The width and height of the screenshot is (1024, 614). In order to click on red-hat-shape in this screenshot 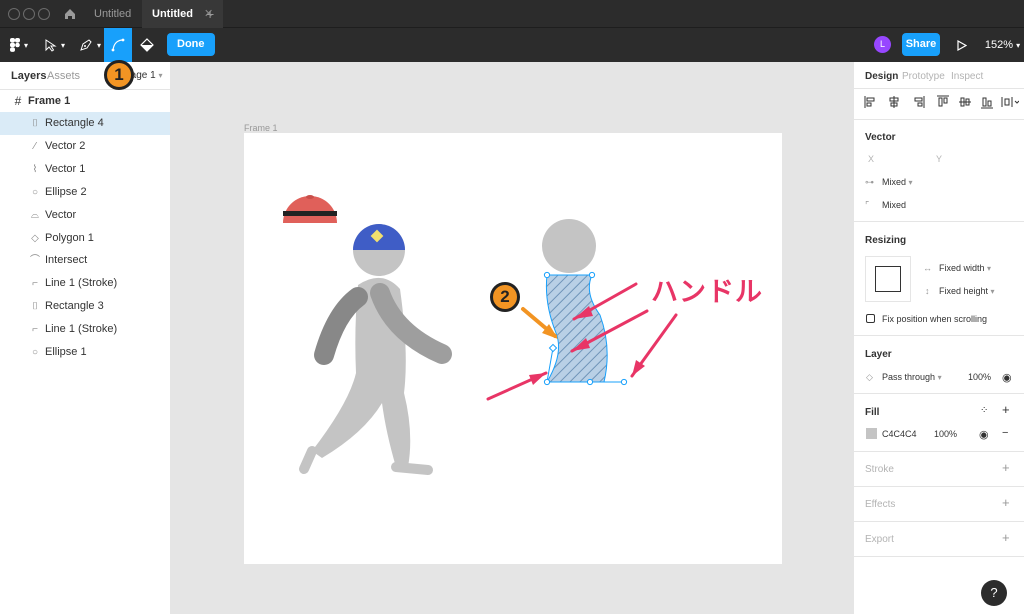, I will do `click(310, 209)`.